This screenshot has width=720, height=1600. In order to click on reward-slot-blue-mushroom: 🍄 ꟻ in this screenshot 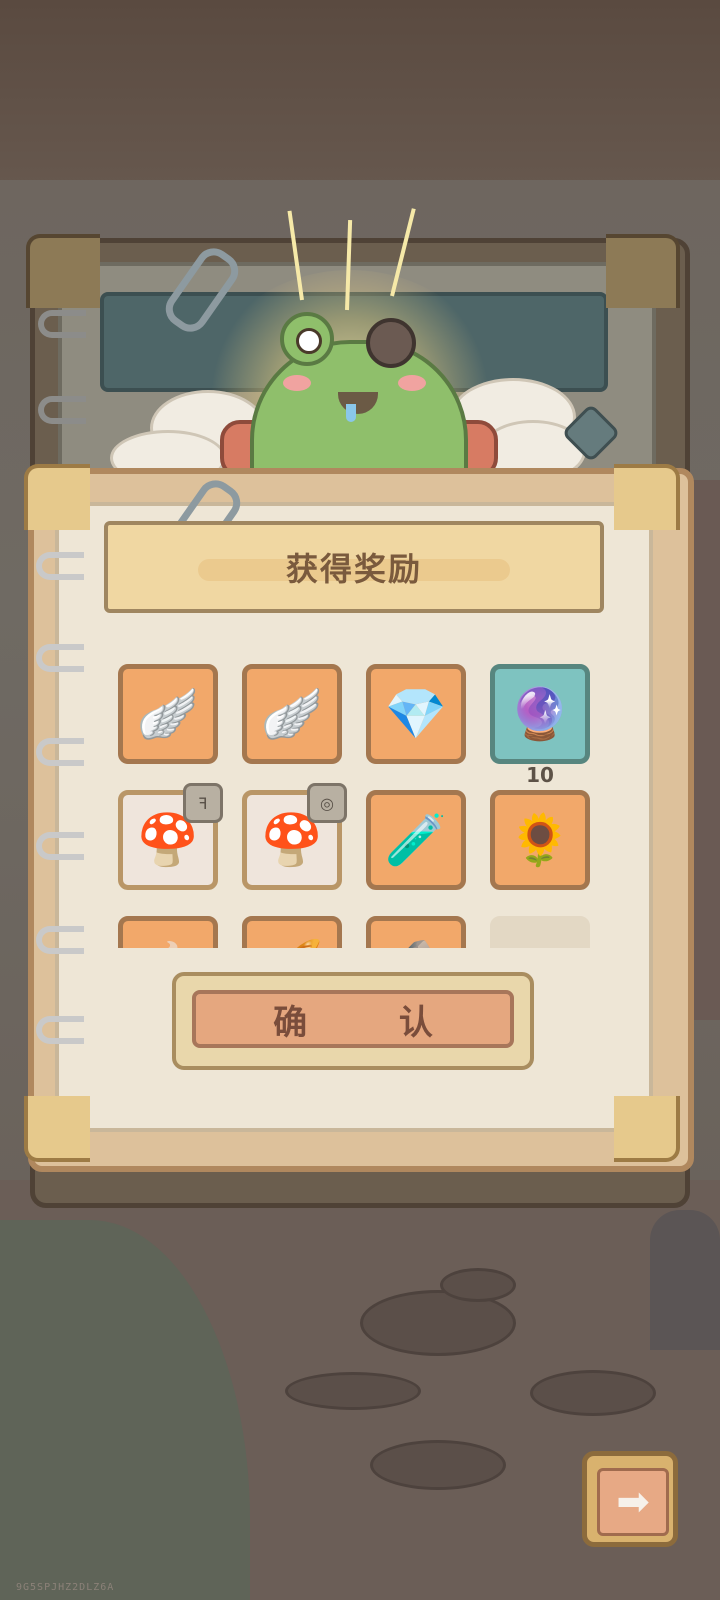, I will do `click(170, 836)`.